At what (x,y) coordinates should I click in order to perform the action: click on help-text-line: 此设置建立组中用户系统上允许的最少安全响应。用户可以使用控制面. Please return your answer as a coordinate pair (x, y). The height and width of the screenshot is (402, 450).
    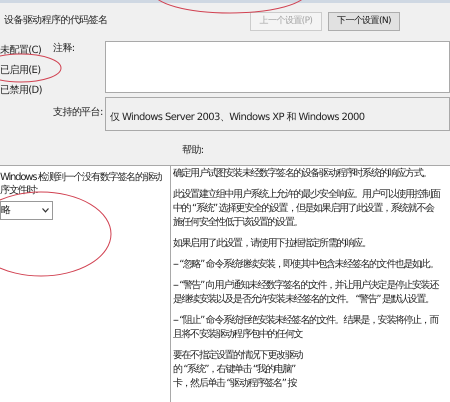
    Looking at the image, I should click on (307, 195).